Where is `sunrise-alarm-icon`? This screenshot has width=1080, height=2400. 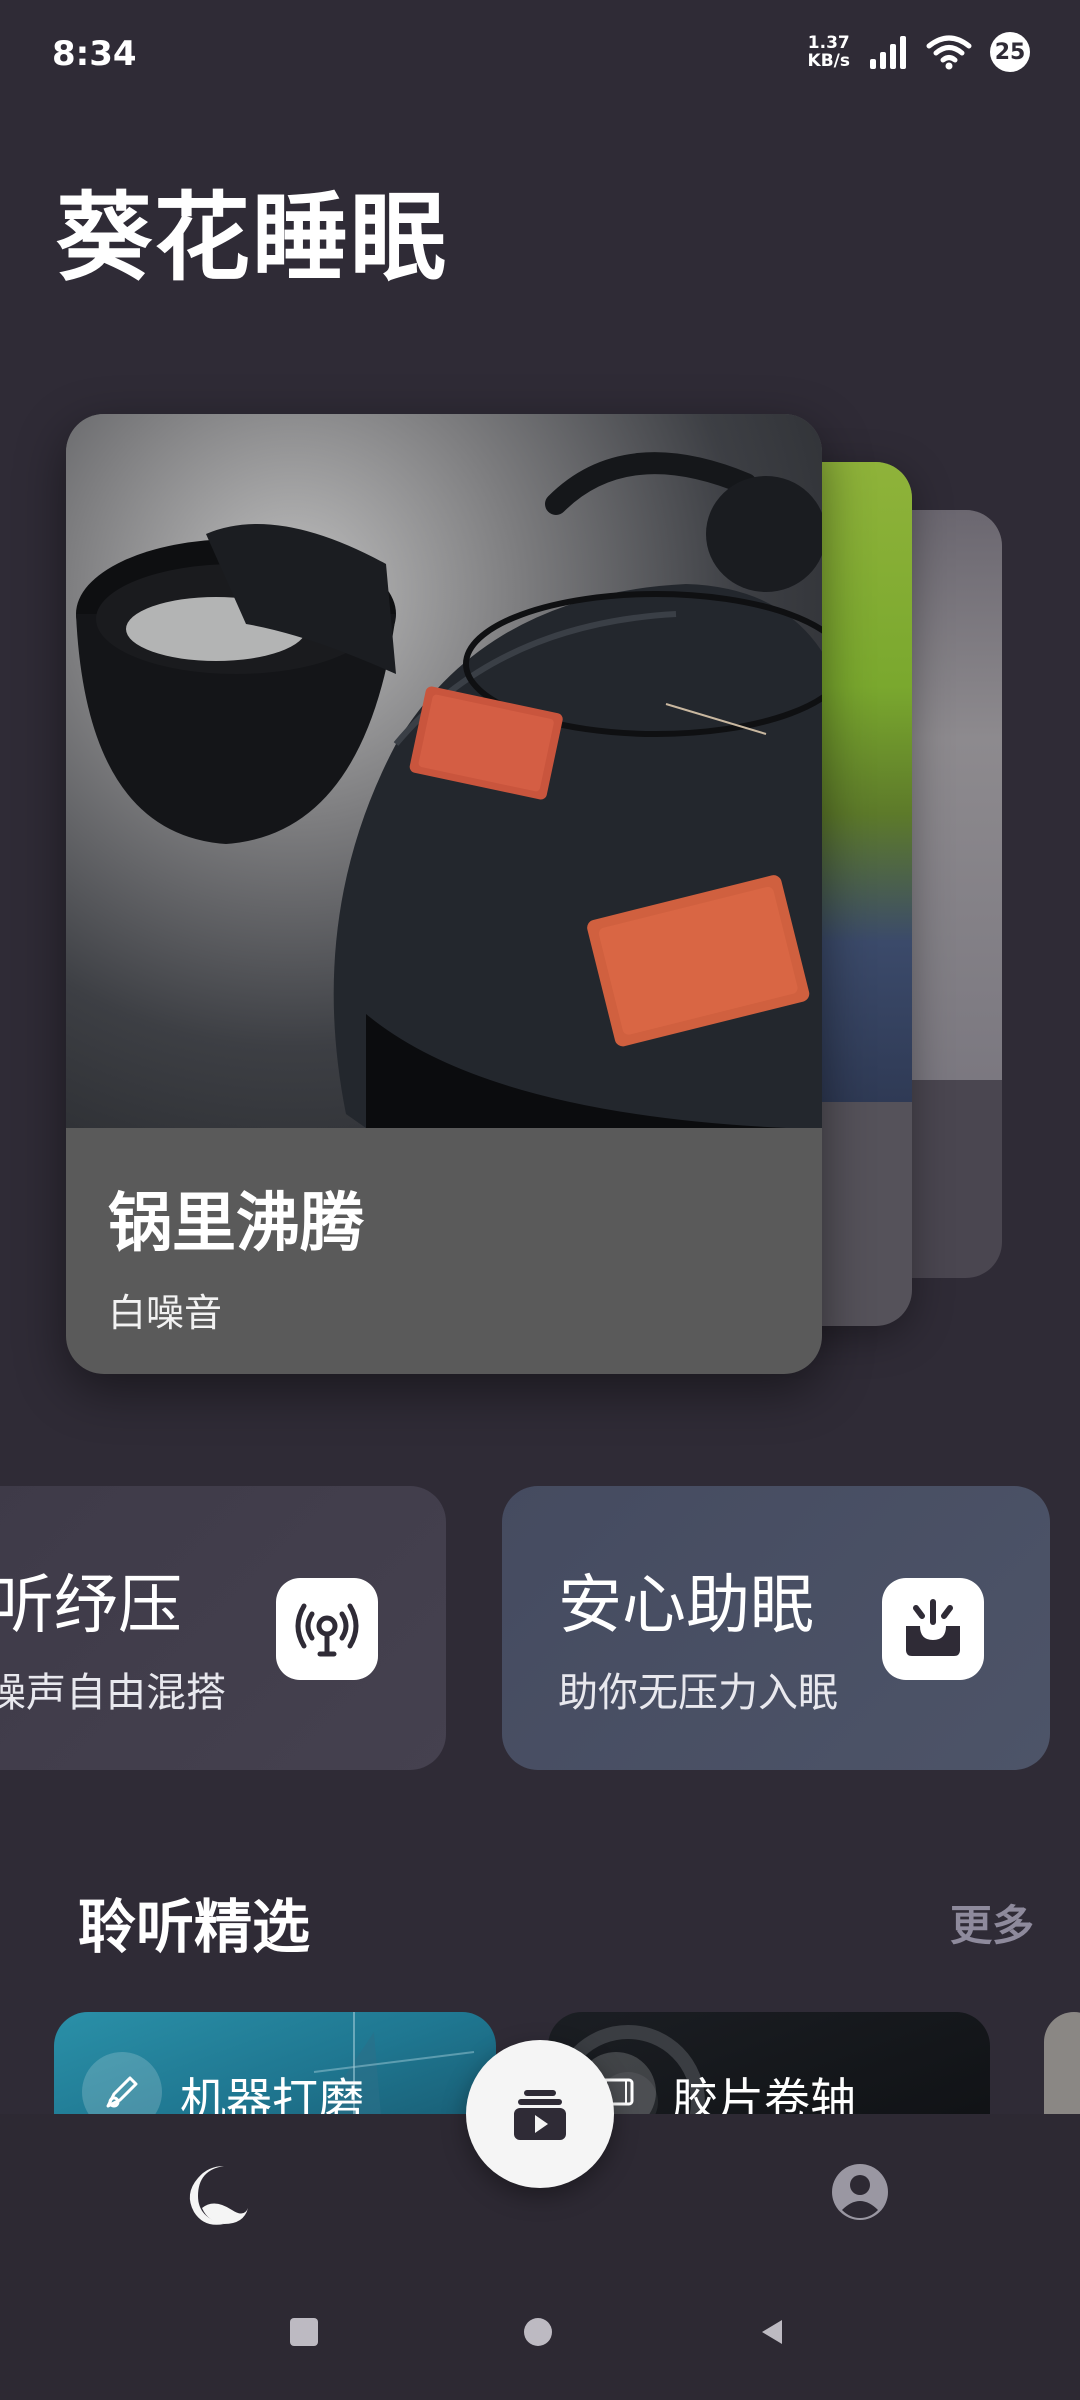 sunrise-alarm-icon is located at coordinates (933, 1629).